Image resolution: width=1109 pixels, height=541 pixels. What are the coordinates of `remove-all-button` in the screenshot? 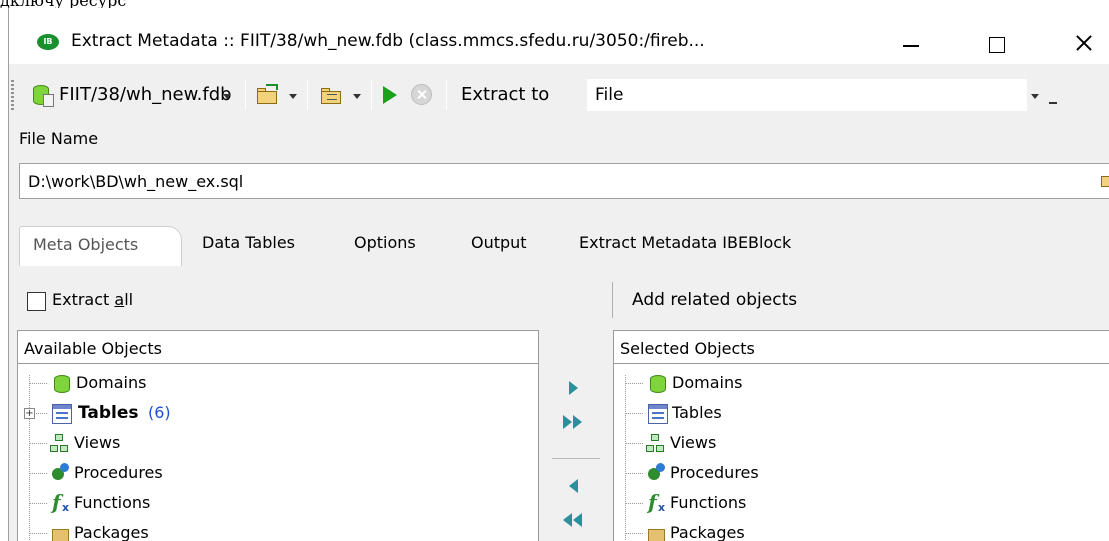 It's located at (576, 520).